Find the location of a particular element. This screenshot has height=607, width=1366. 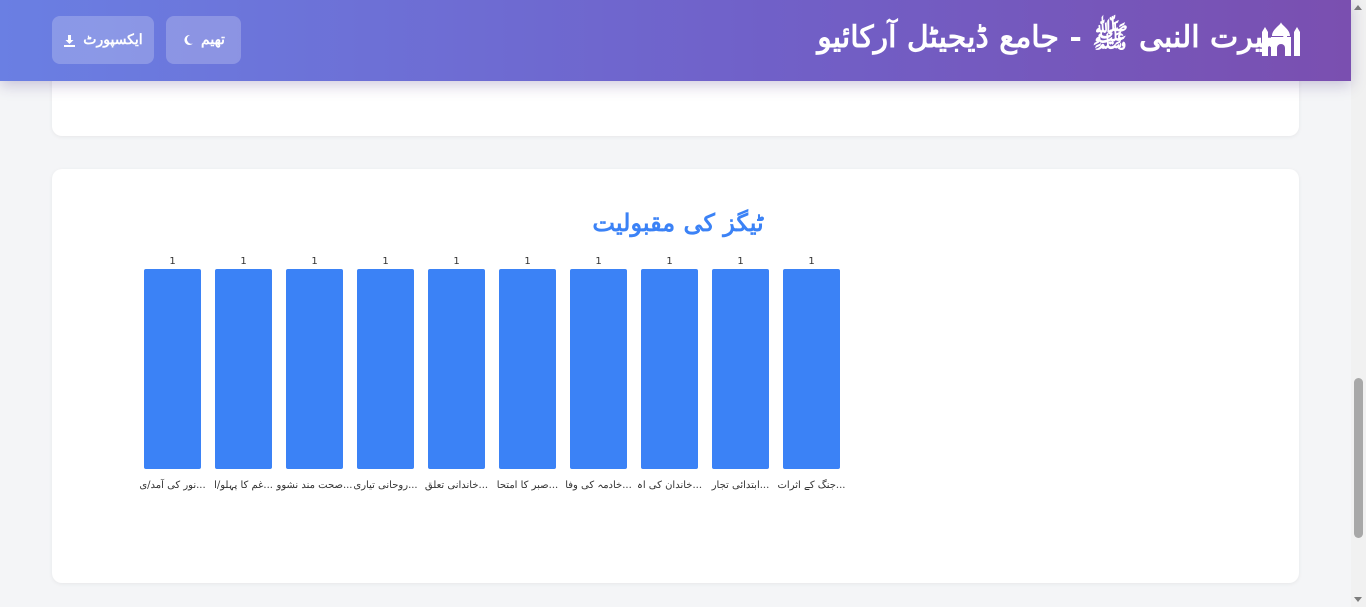

theme-toggle-button: تھیم is located at coordinates (203, 40).